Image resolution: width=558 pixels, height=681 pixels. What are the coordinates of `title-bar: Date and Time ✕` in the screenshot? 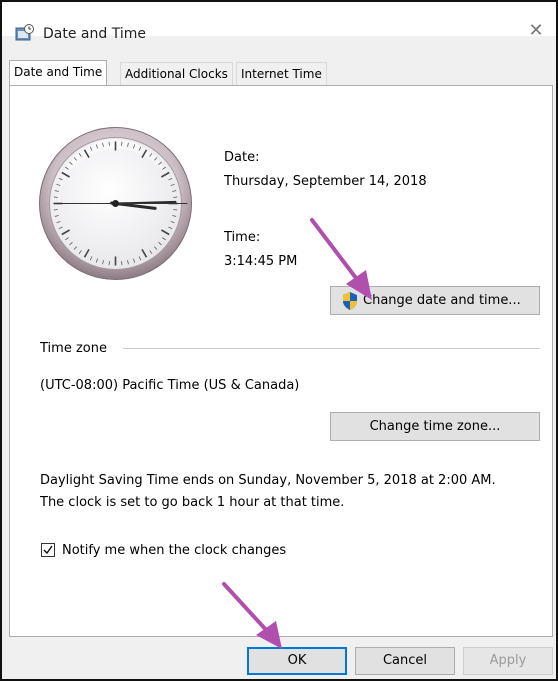 It's located at (279, 22).